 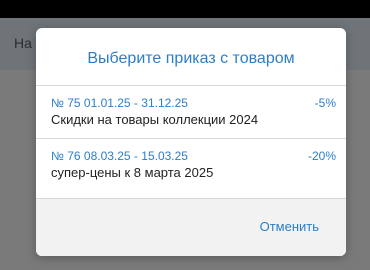 I want to click on order-discount: -20%, so click(x=321, y=156).